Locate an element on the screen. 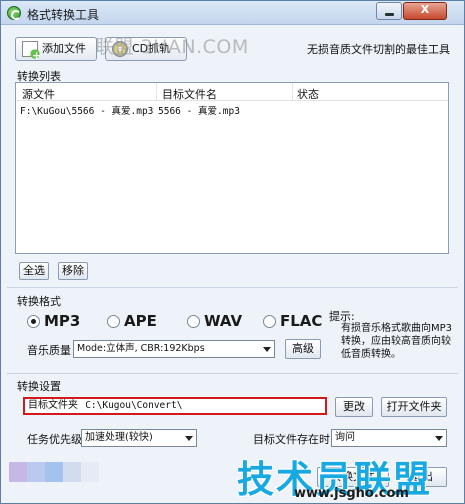 This screenshot has width=465, height=504. file-exists-select: 询问 is located at coordinates (389, 438).